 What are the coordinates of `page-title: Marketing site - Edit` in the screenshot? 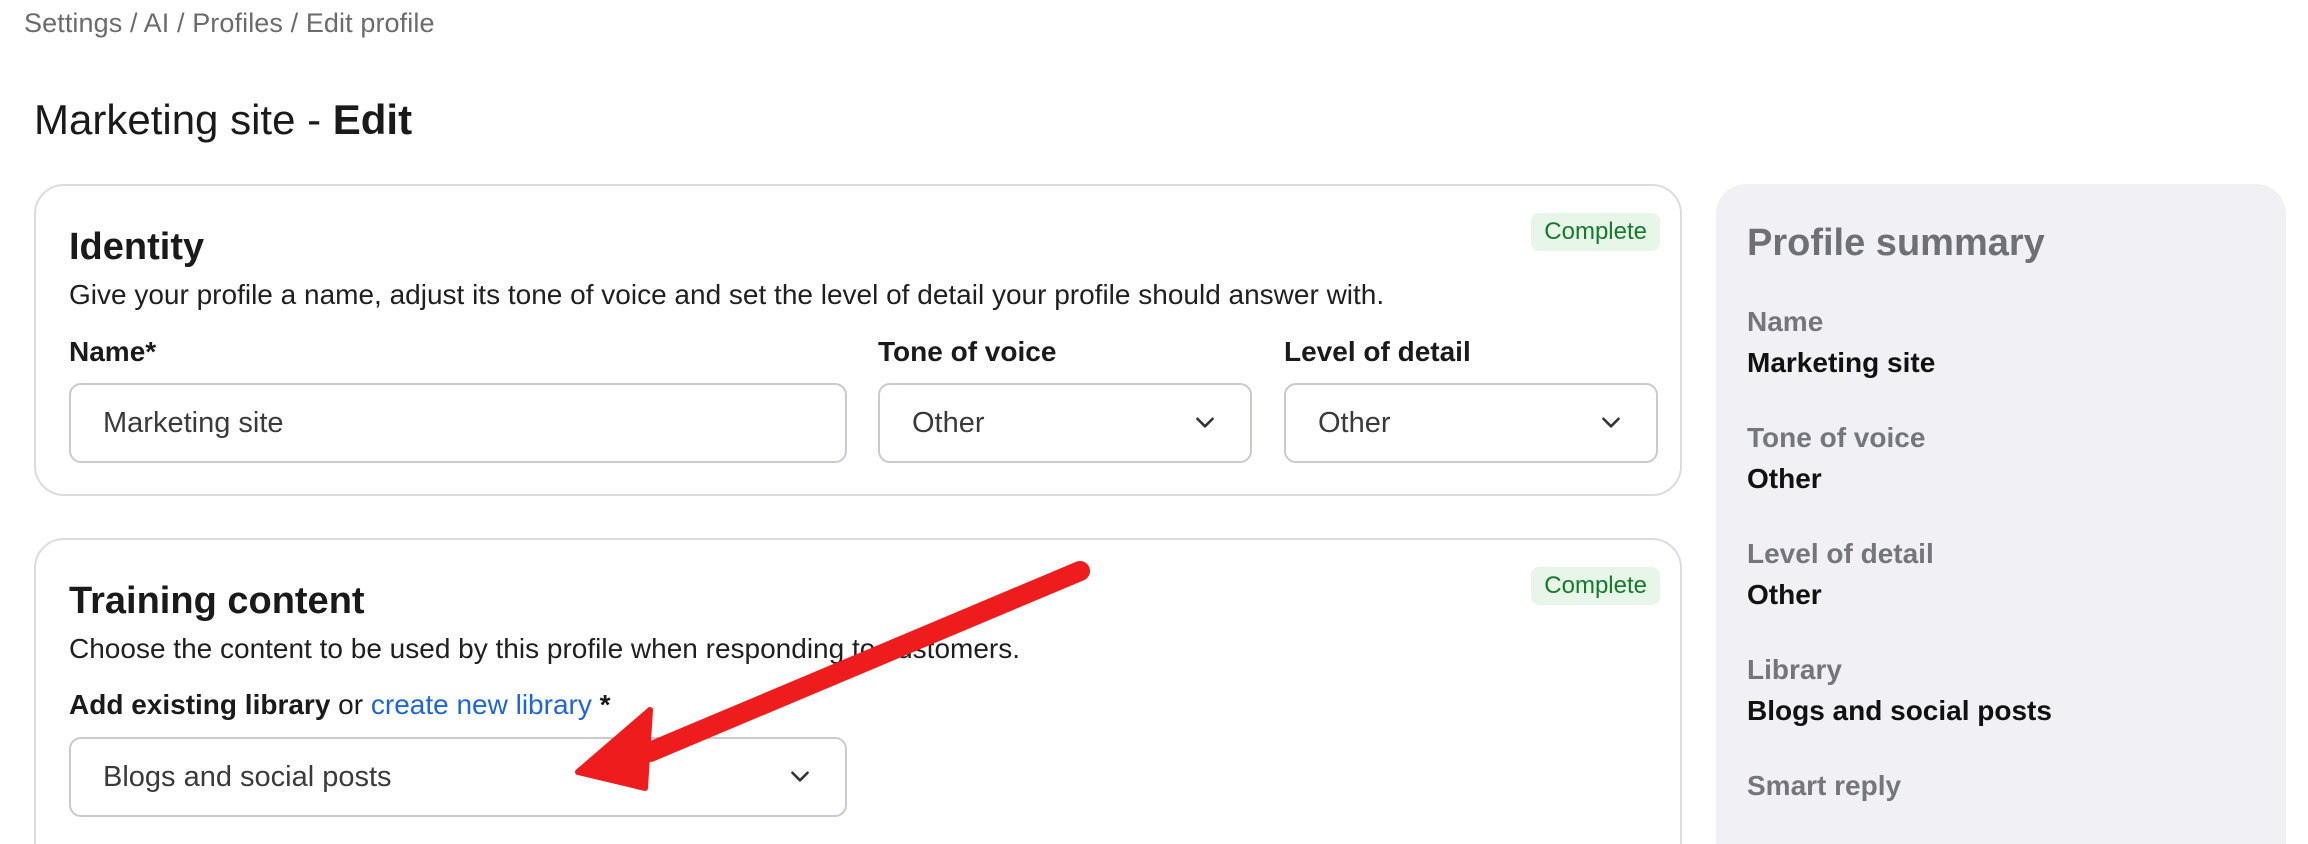 It's located at (223, 120).